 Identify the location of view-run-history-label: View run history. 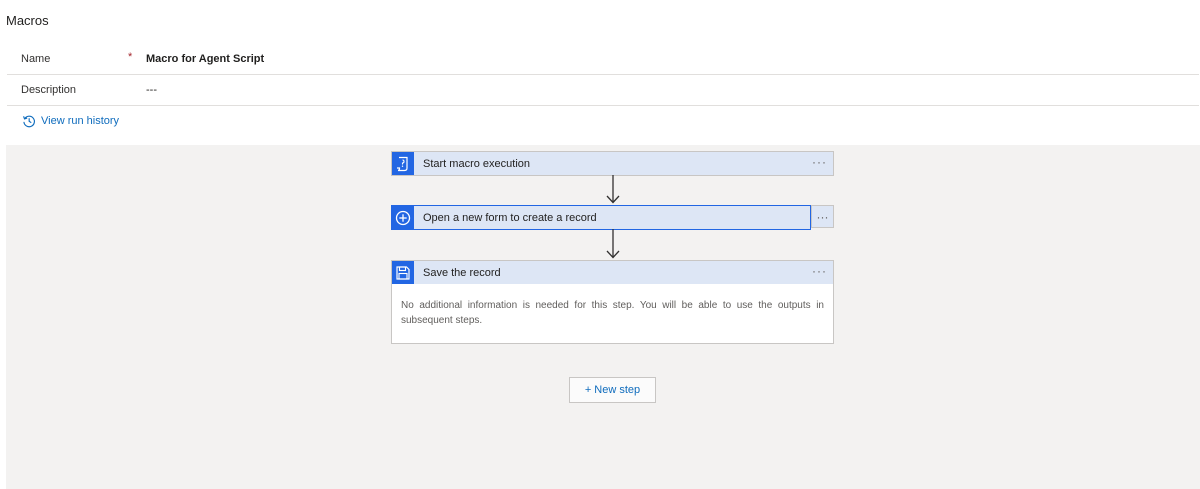
(80, 121).